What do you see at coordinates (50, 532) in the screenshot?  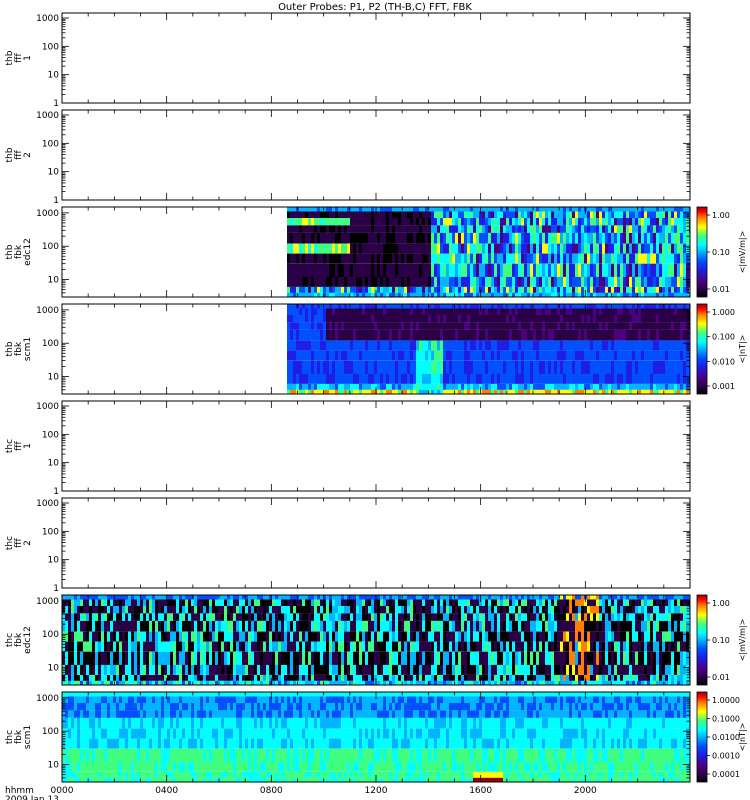 I see `y-tick-label: 100` at bounding box center [50, 532].